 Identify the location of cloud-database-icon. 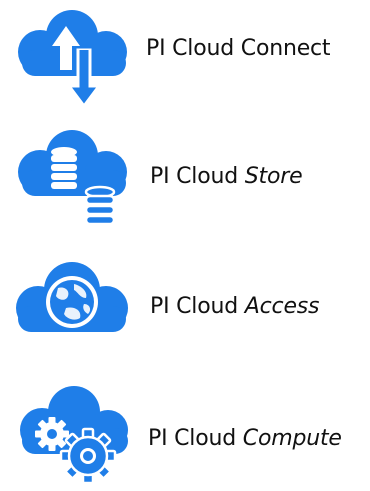
(72, 178).